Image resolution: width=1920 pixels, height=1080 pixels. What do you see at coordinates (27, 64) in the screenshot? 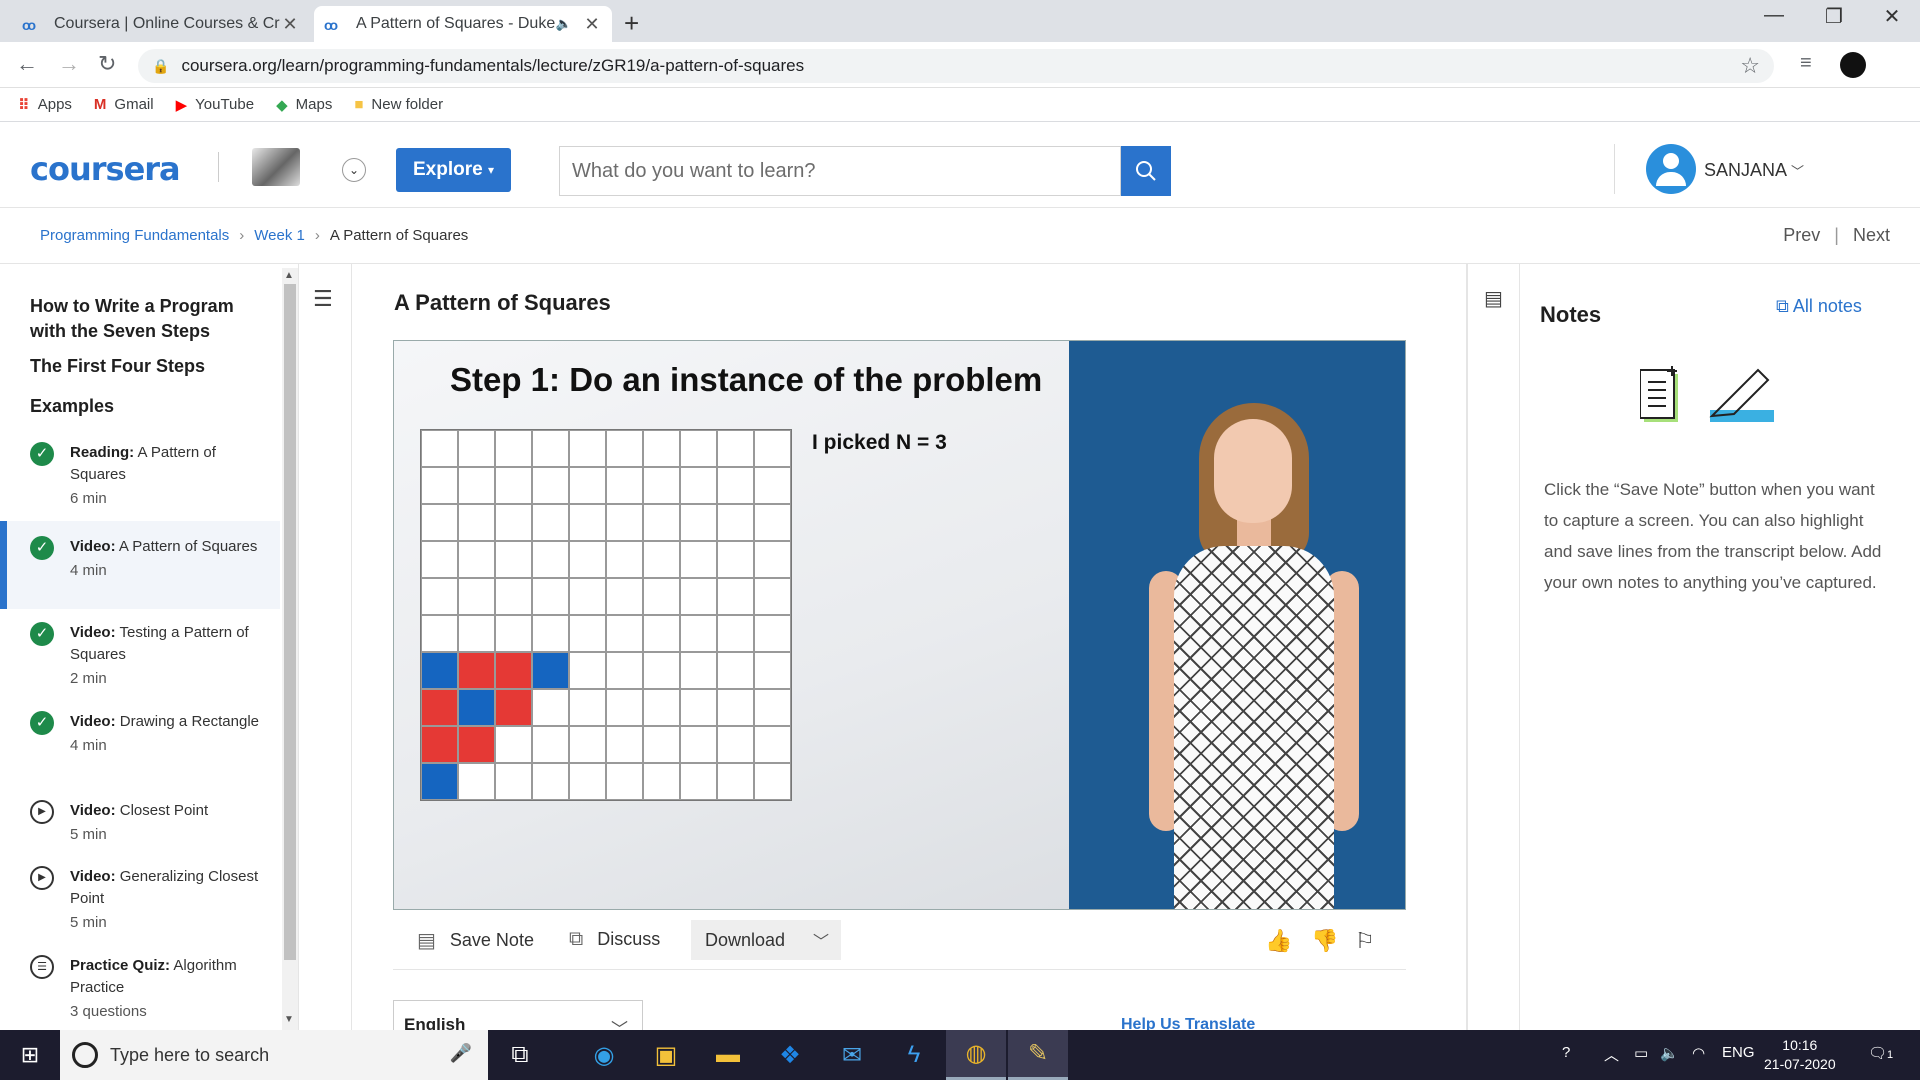
I see `back-icon: ←` at bounding box center [27, 64].